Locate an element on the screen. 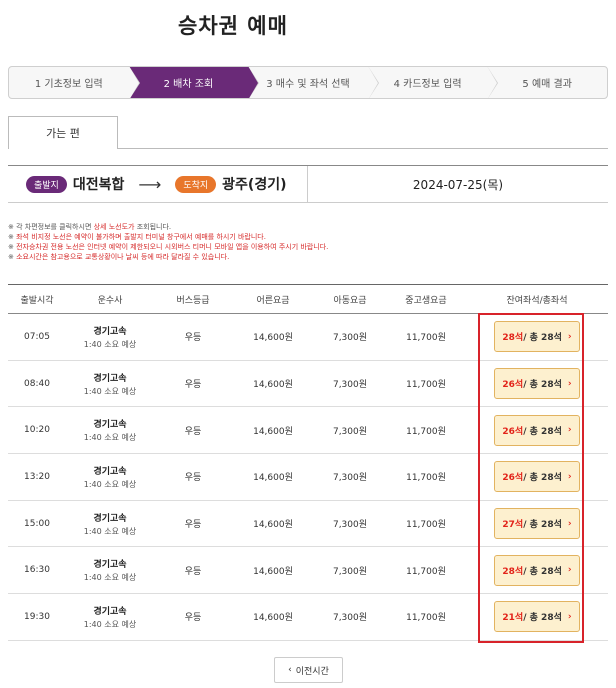  header-seats: 잔여좌석/총좌석 is located at coordinates (537, 300).